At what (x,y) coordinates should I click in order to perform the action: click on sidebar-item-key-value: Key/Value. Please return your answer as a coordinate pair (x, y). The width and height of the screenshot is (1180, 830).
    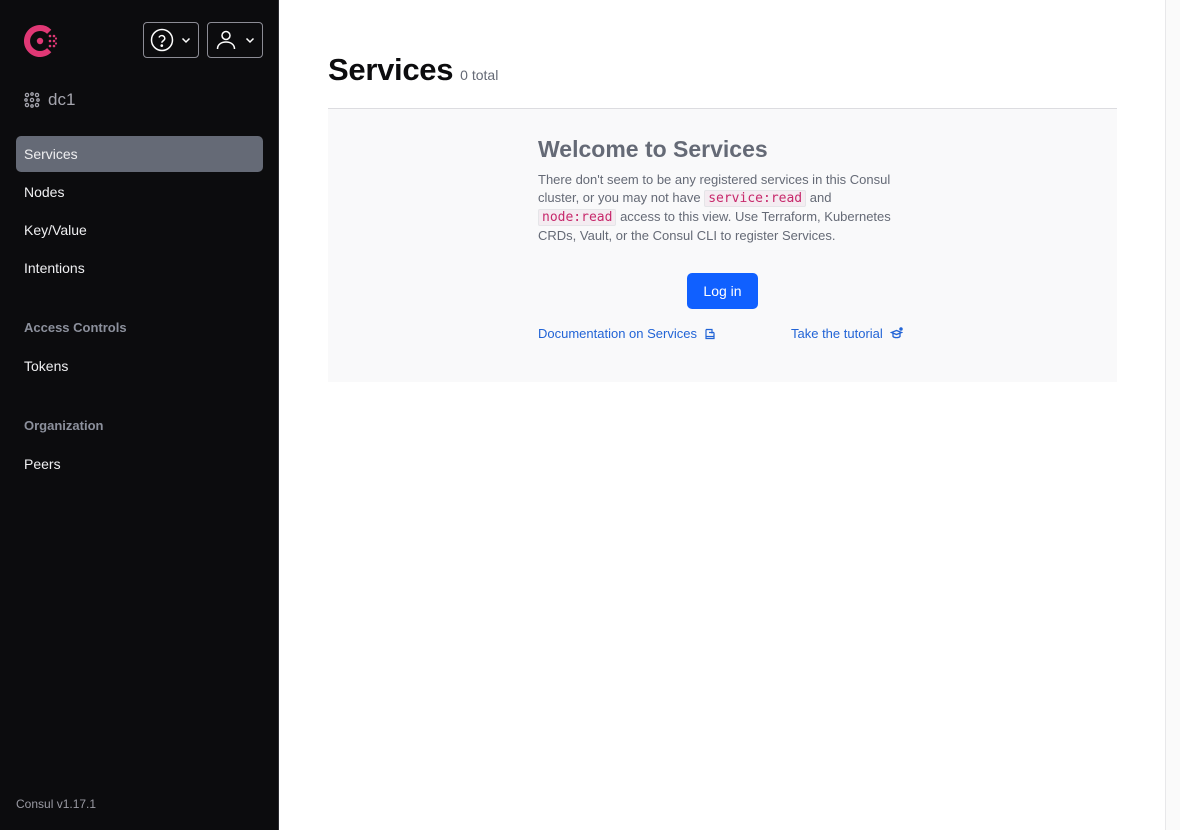
    Looking at the image, I should click on (139, 230).